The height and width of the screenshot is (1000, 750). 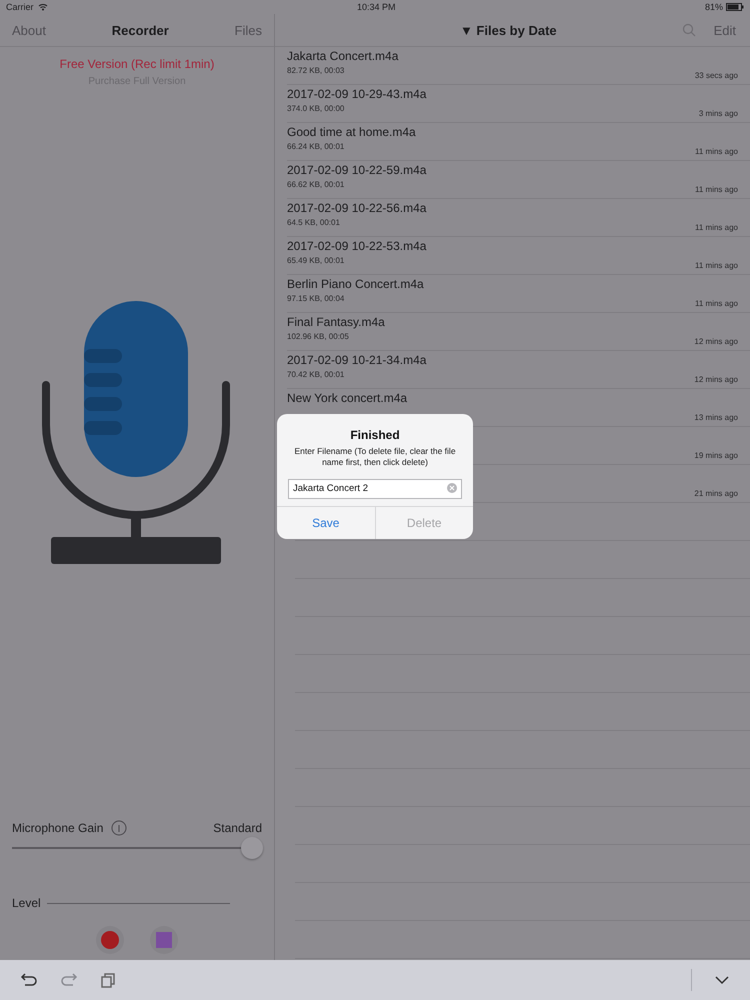 What do you see at coordinates (343, 56) in the screenshot?
I see `file-name: Jakarta Concert.m4a` at bounding box center [343, 56].